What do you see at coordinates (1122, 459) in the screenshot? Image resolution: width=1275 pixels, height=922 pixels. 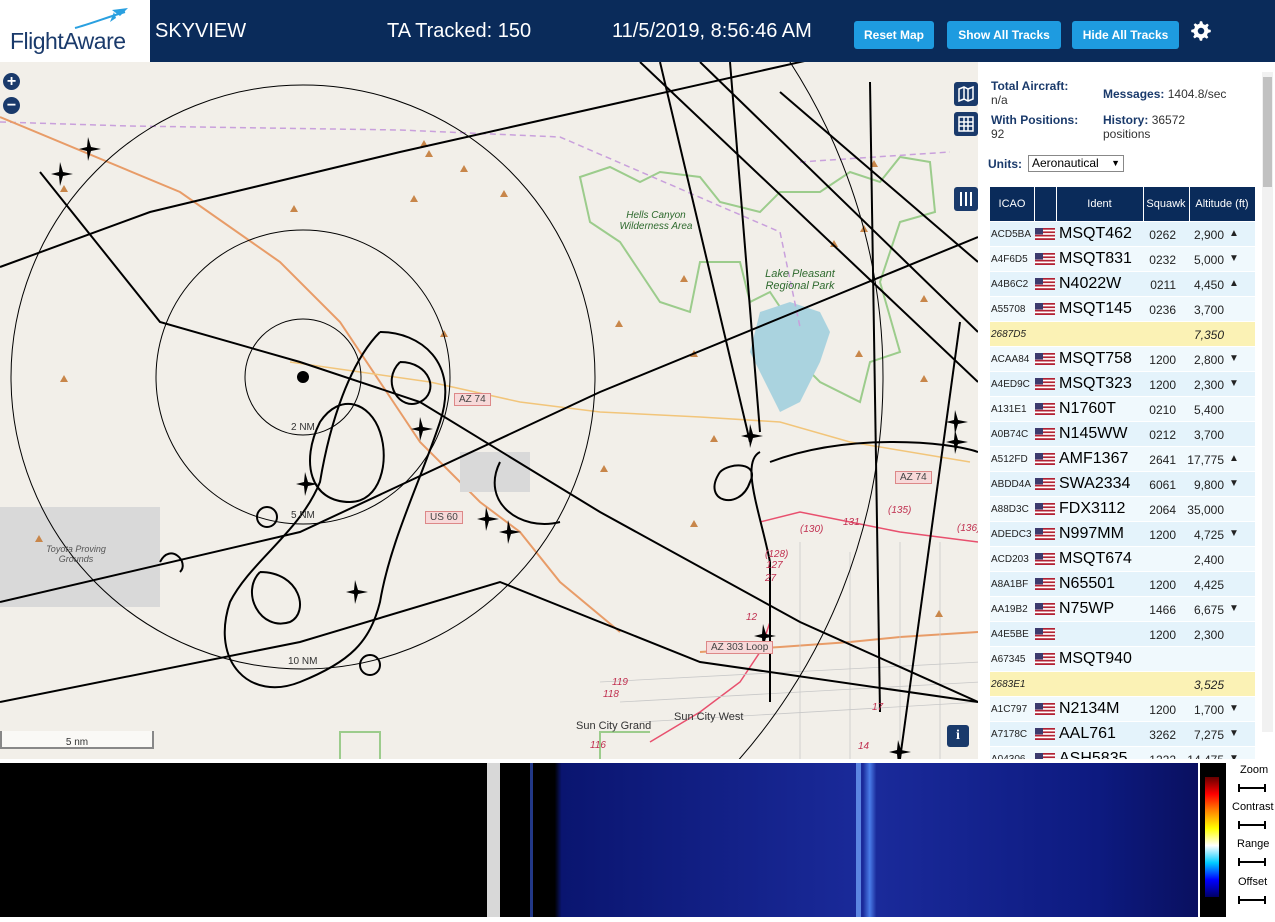 I see `table-row: A512FD AMF1367 2641 17,775 ▲` at bounding box center [1122, 459].